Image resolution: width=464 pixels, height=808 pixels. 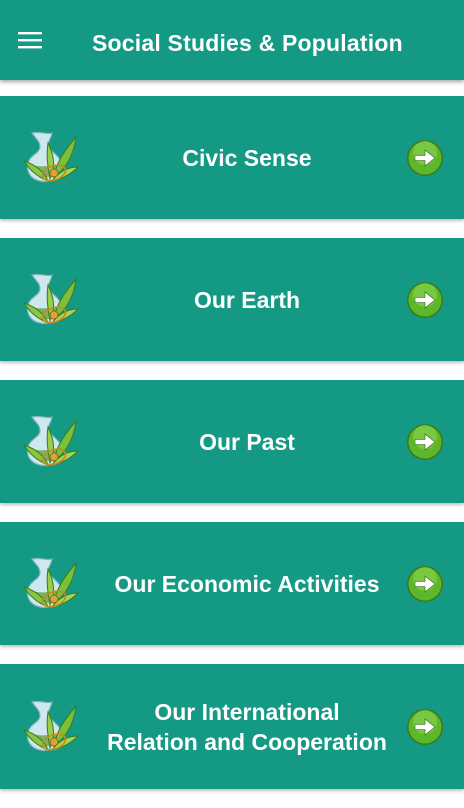 I want to click on topic-label-line: Our Earth, so click(x=247, y=299).